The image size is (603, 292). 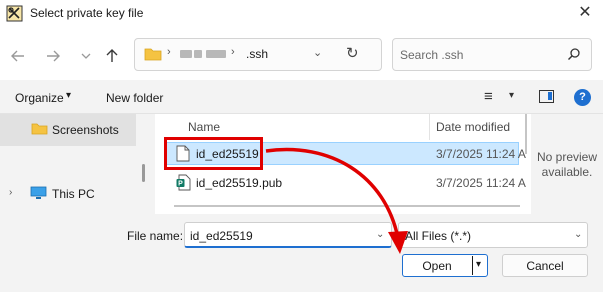 What do you see at coordinates (87, 13) in the screenshot?
I see `window-title: Select private key file` at bounding box center [87, 13].